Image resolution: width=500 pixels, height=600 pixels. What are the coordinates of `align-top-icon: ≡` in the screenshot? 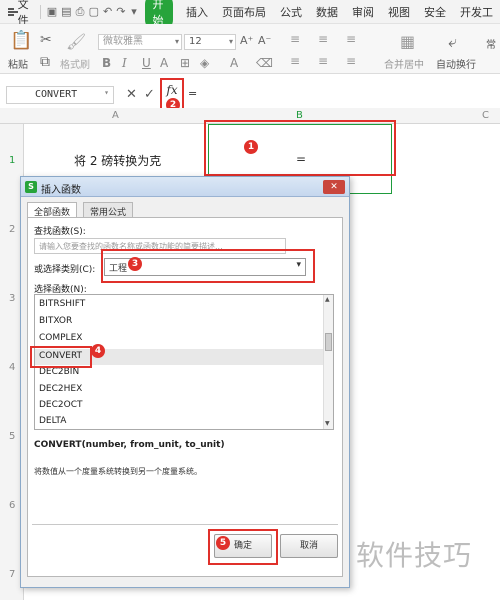 It's located at (295, 39).